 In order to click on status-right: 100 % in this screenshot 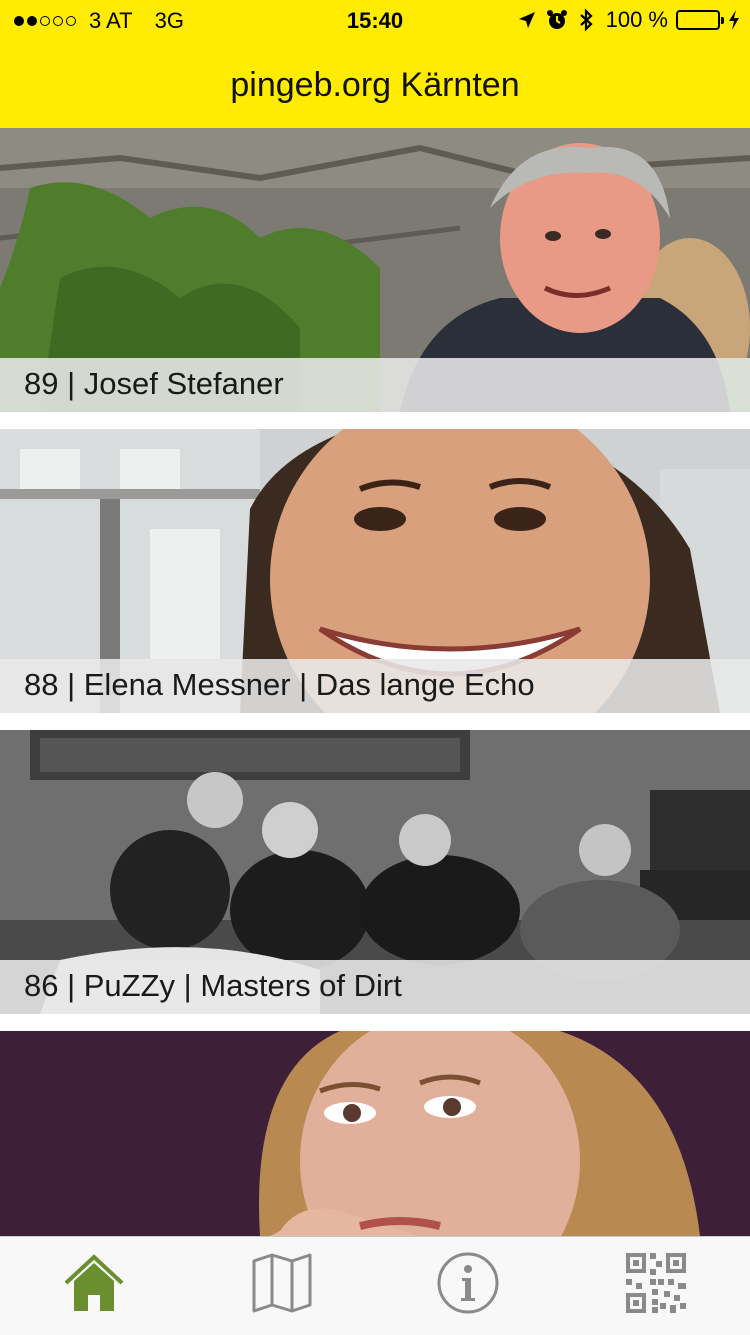, I will do `click(624, 20)`.